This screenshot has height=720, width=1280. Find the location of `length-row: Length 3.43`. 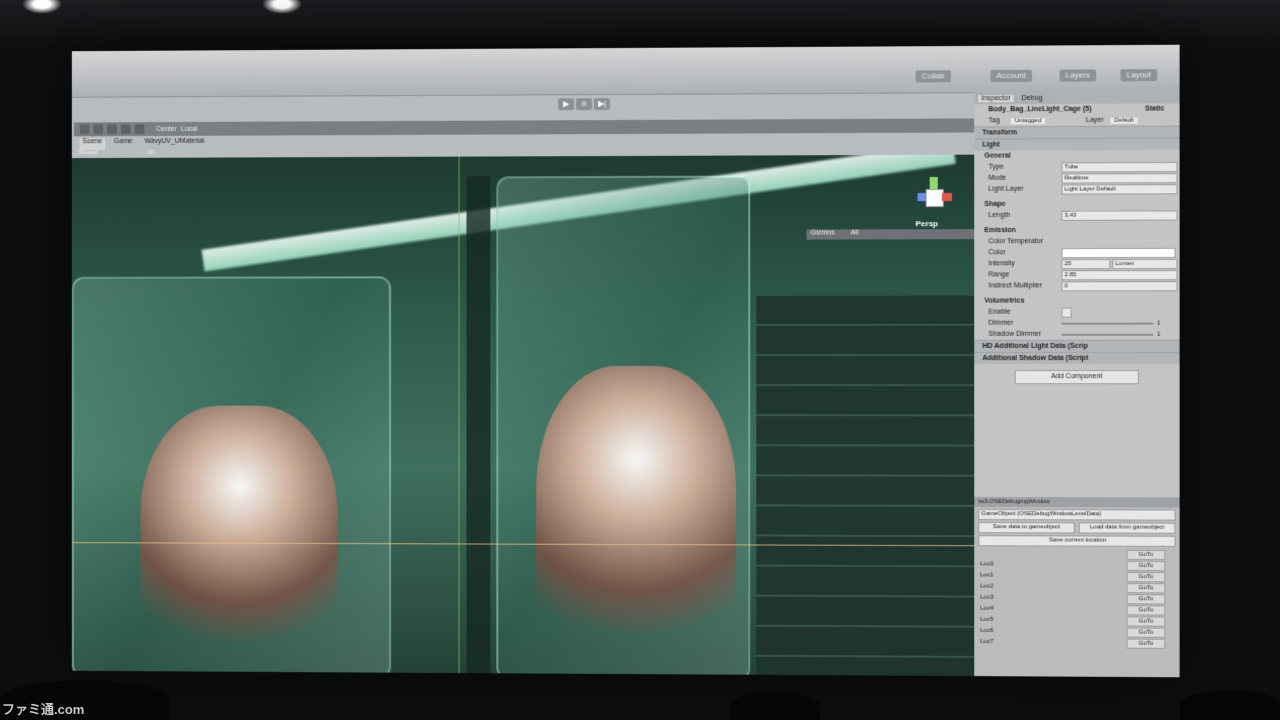

length-row: Length 3.43 is located at coordinates (1076, 215).